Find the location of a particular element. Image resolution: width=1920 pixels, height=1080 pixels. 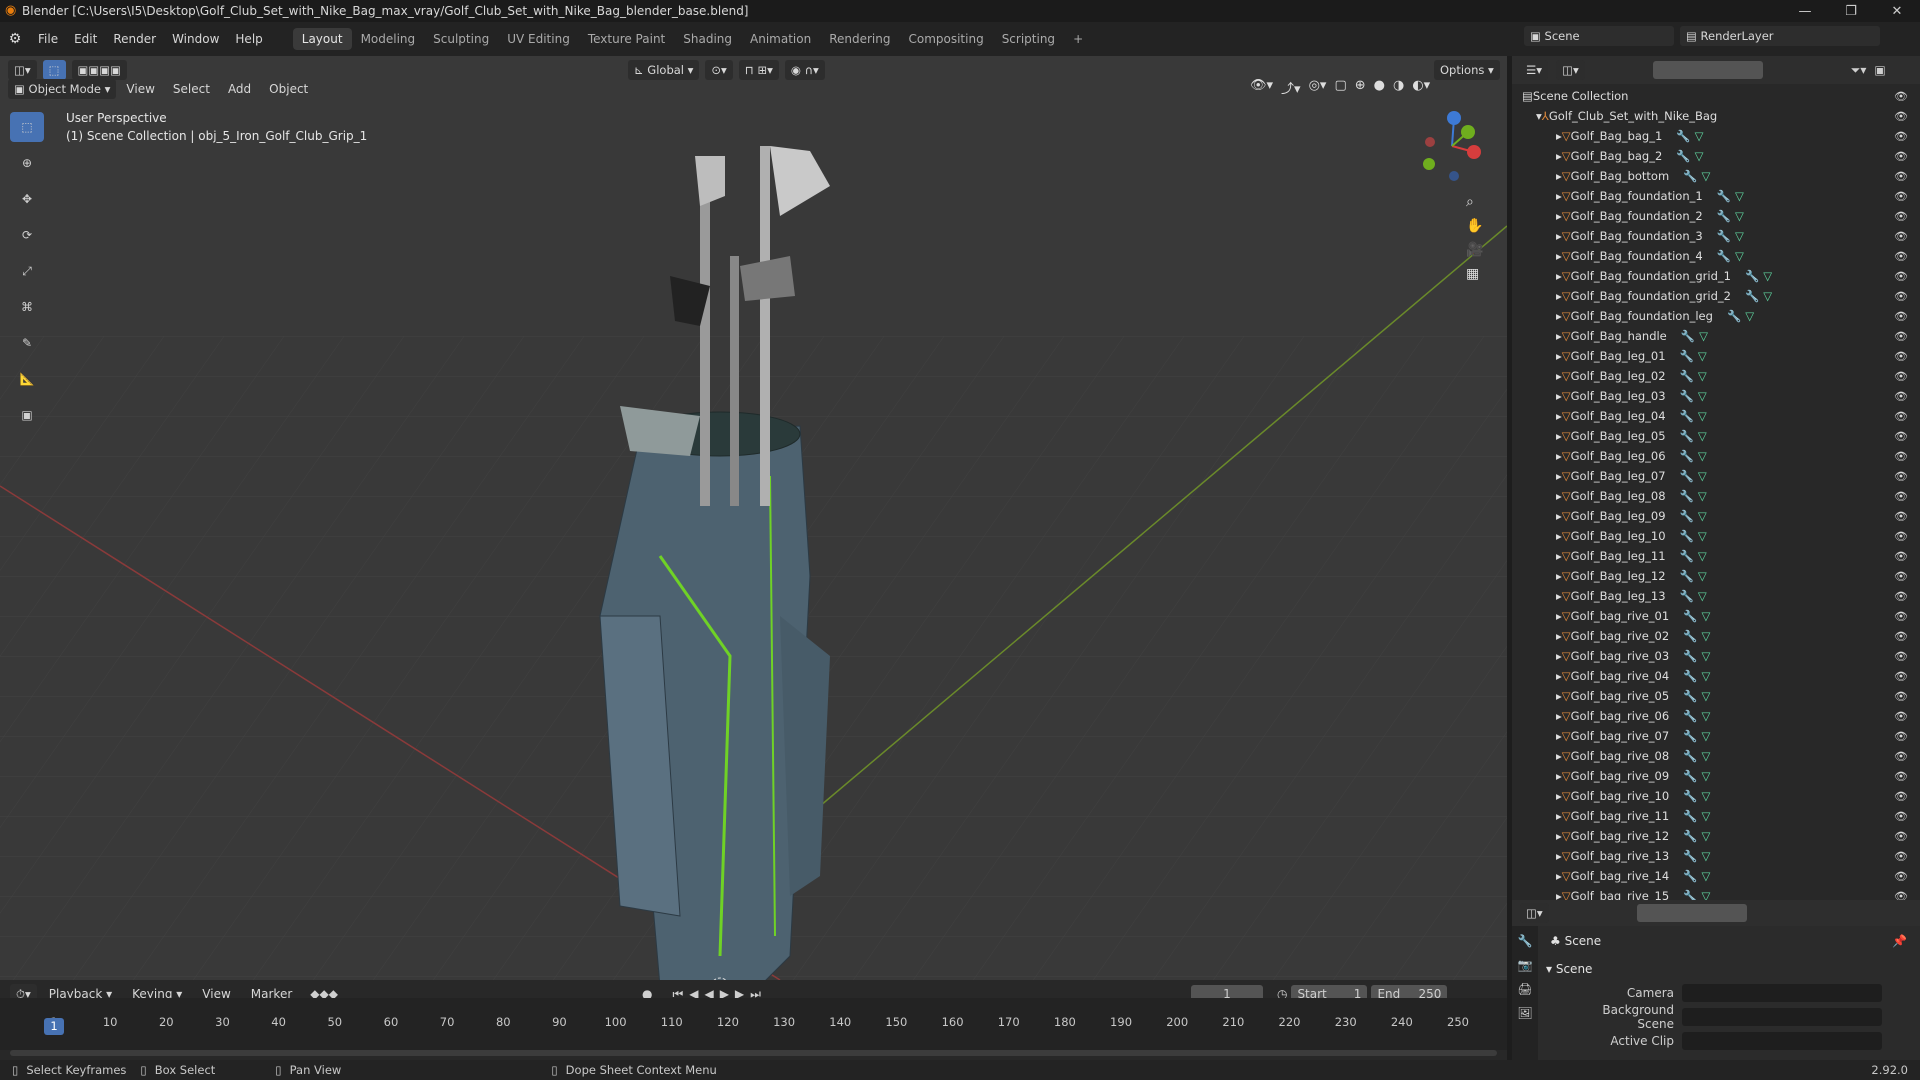

camera-view-icon: 🎥 is located at coordinates (1474, 250).